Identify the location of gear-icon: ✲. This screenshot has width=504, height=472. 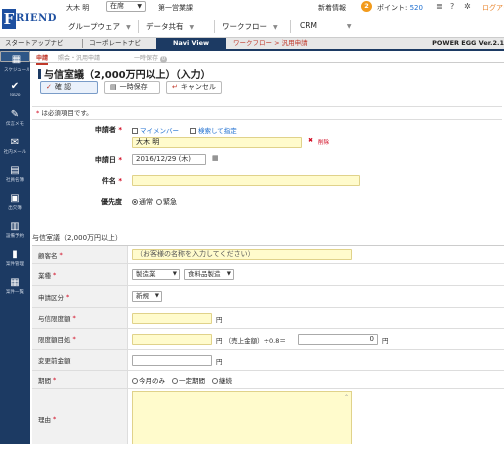
(467, 6).